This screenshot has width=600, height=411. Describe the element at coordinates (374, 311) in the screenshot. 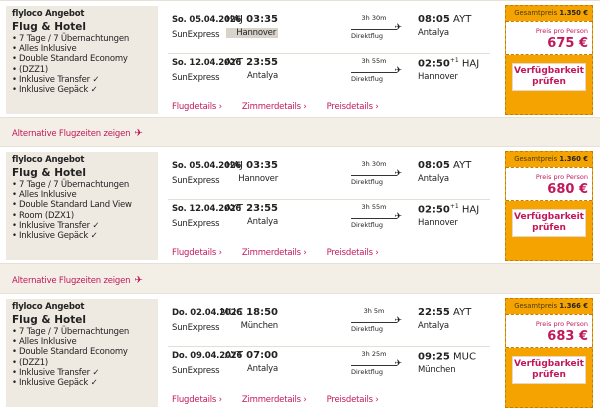

I see `flight-duration: 3h 5m` at that location.